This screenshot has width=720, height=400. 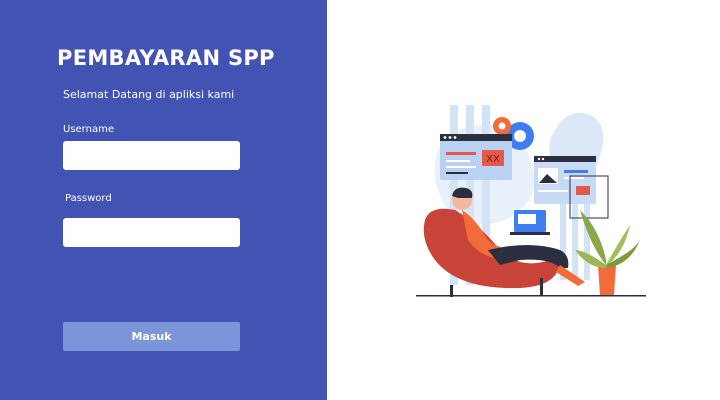 What do you see at coordinates (565, 180) in the screenshot?
I see `browser-window-right` at bounding box center [565, 180].